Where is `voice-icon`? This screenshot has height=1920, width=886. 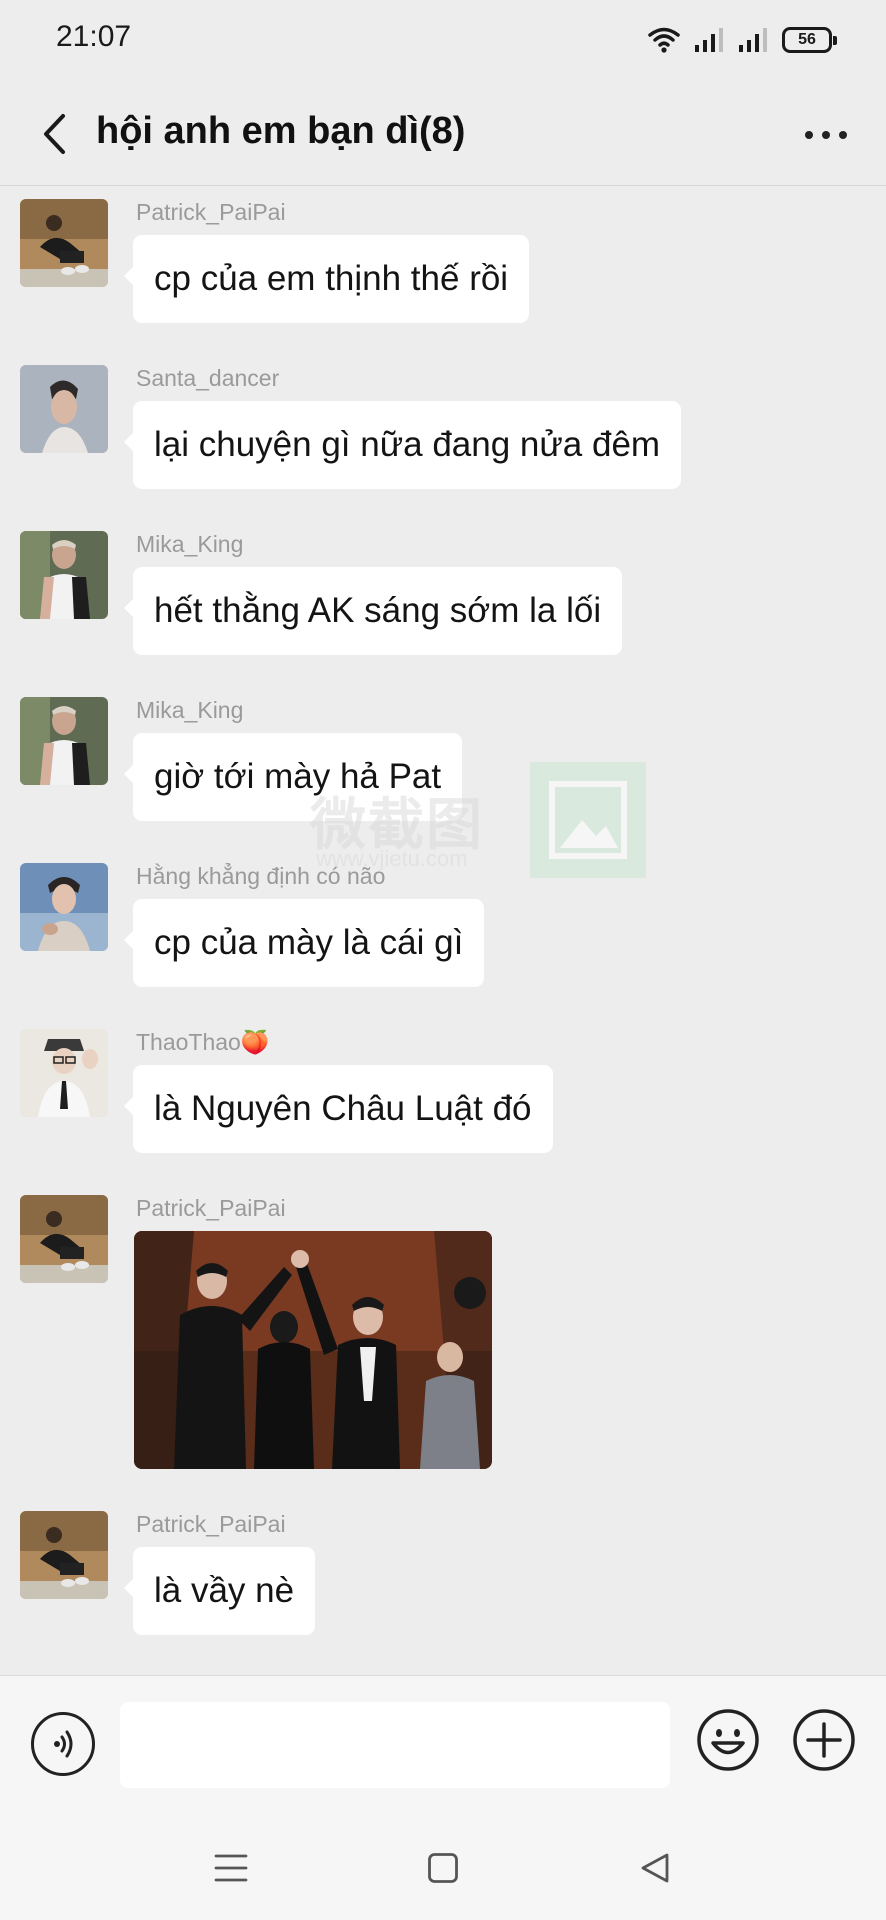 voice-icon is located at coordinates (63, 1744).